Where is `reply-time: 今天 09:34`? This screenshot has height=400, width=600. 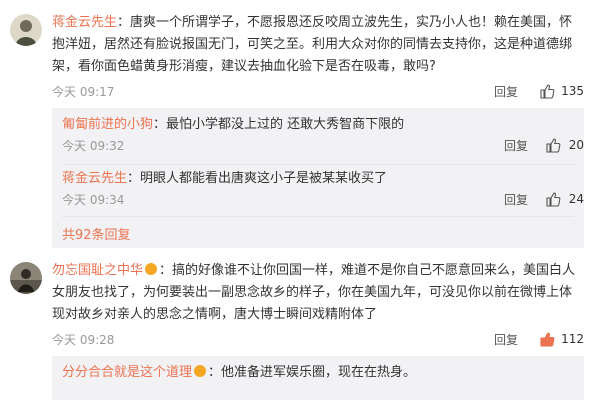
reply-time: 今天 09:34 is located at coordinates (93, 200).